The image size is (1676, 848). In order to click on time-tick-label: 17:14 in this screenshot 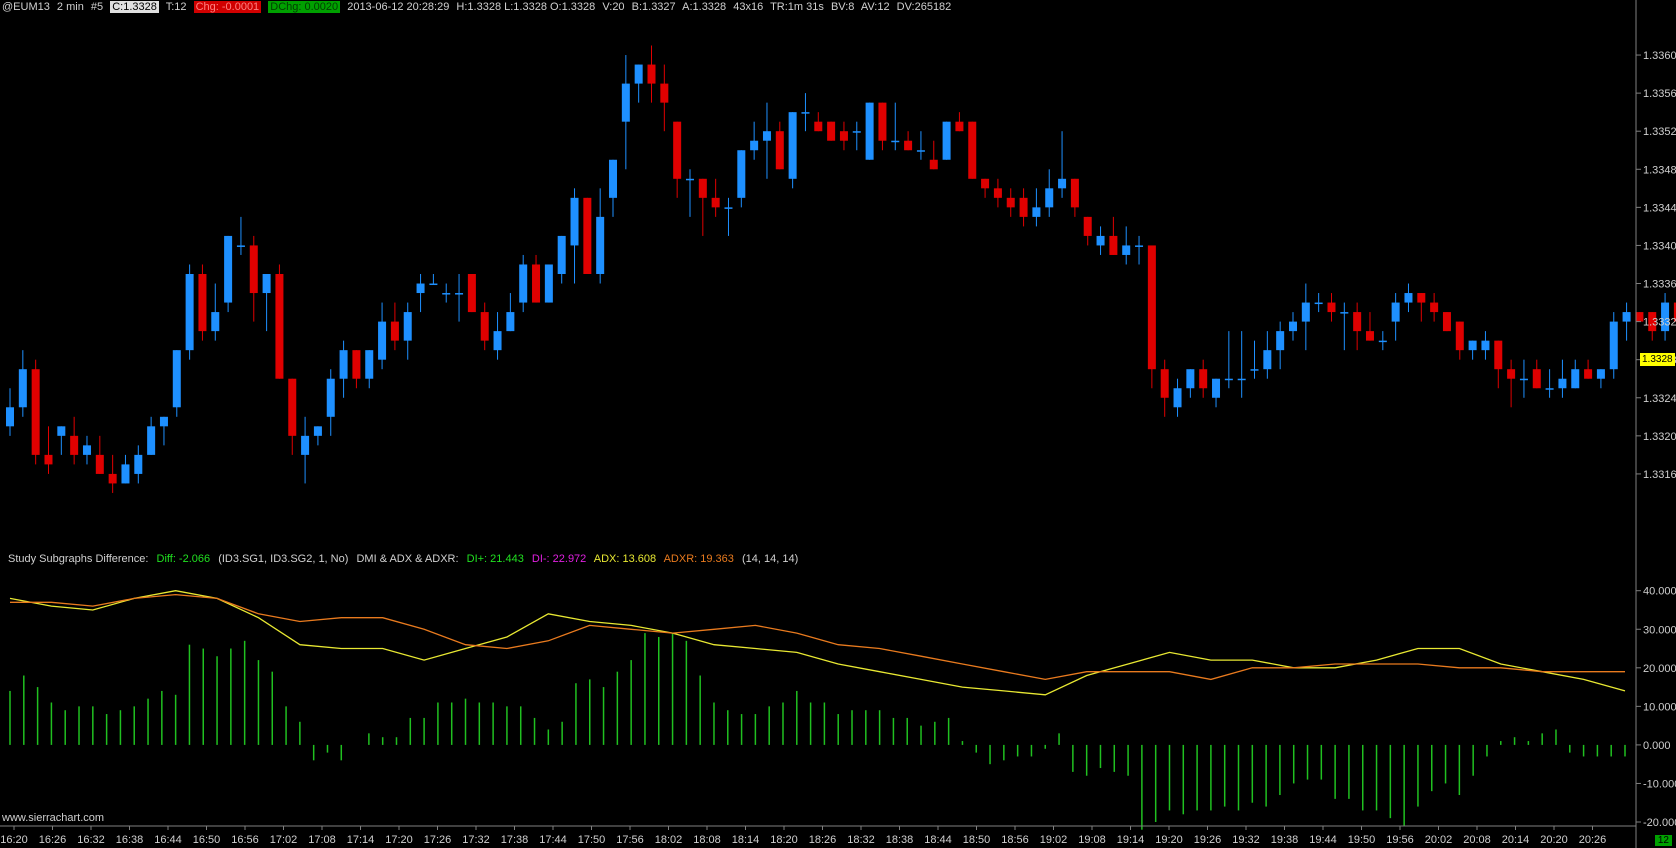, I will do `click(361, 840)`.